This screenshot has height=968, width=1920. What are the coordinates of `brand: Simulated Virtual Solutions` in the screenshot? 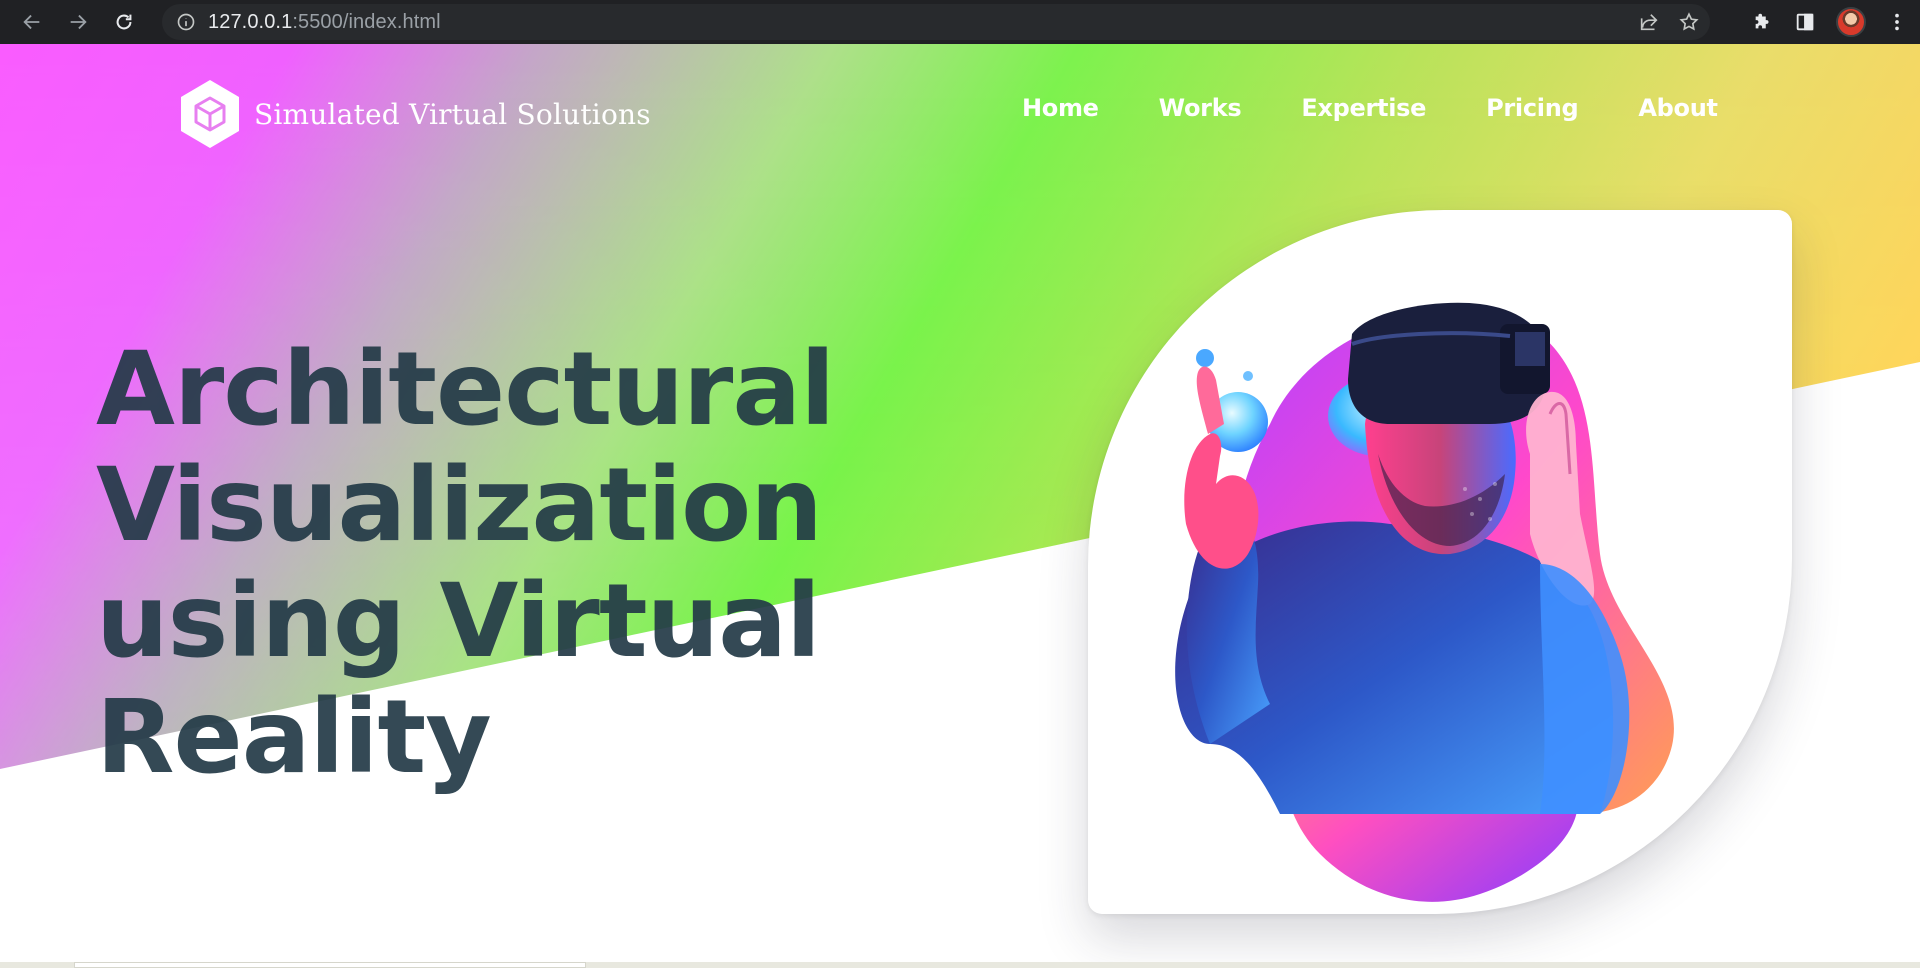 It's located at (414, 114).